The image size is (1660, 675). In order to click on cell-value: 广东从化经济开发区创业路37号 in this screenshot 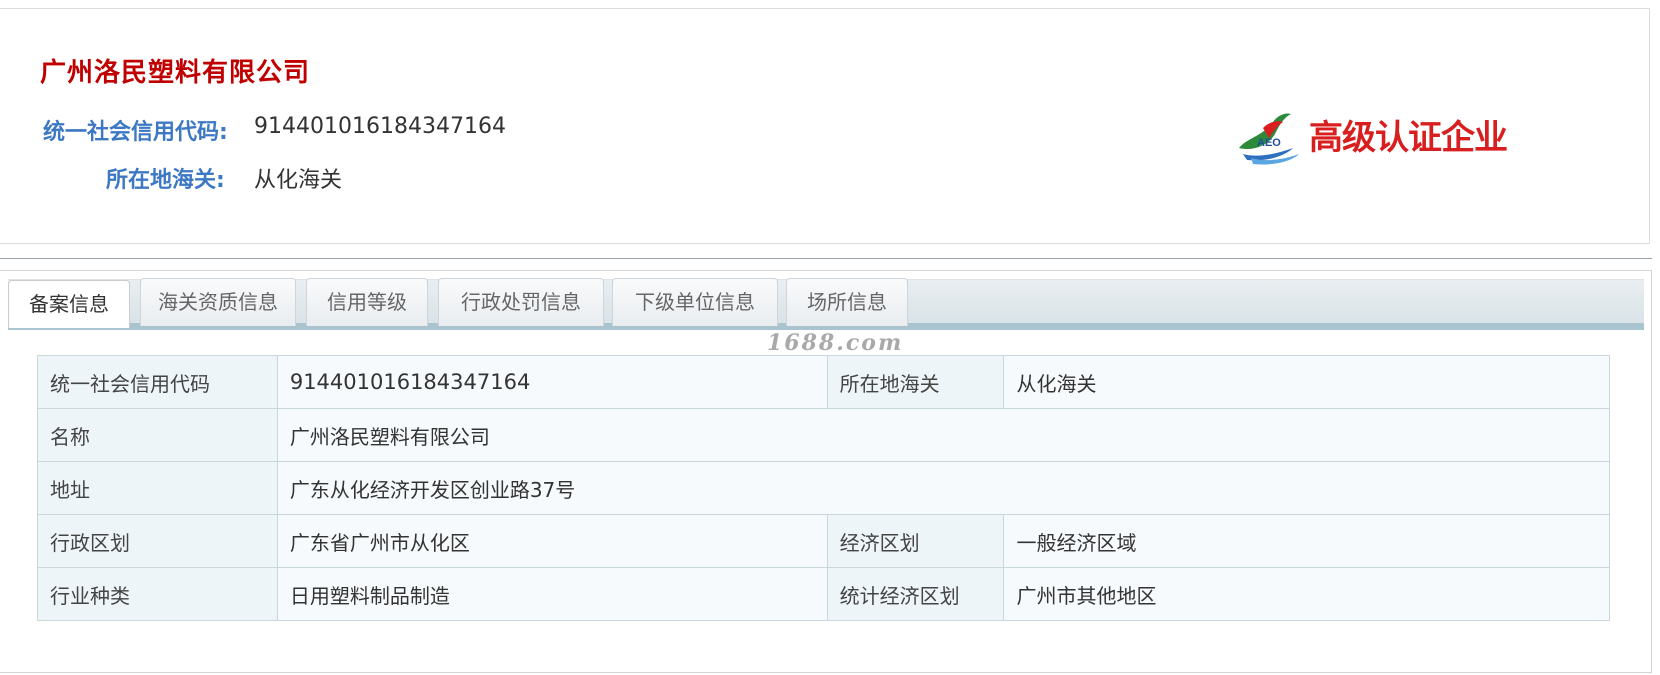, I will do `click(943, 488)`.